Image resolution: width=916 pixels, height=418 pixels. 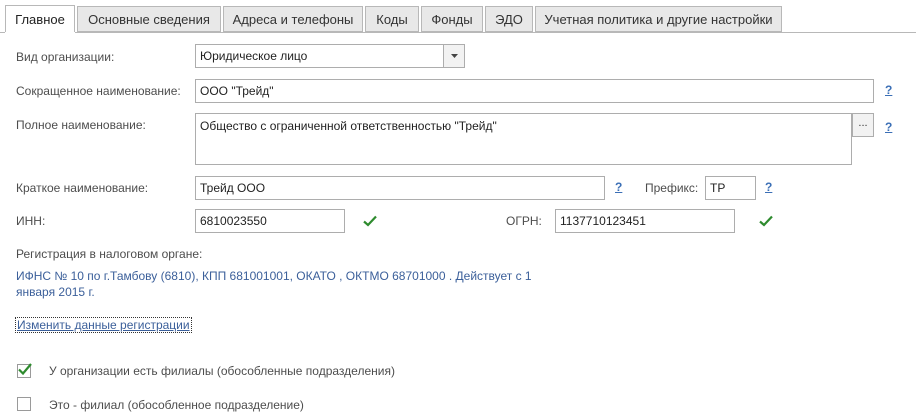 I want to click on prefix-help-icon: ?, so click(x=768, y=187).